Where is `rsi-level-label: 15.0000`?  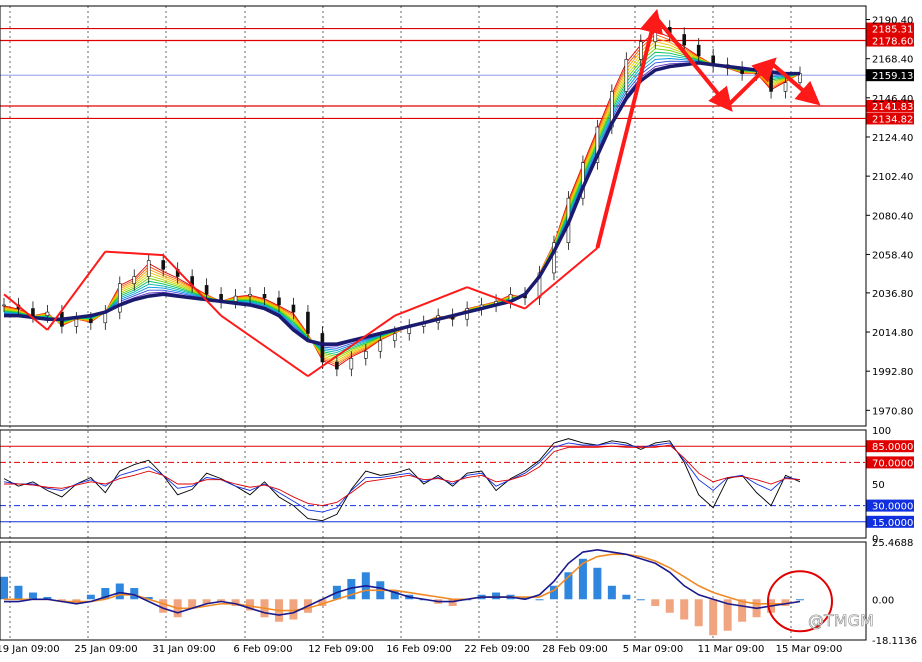
rsi-level-label: 15.0000 is located at coordinates (892, 523).